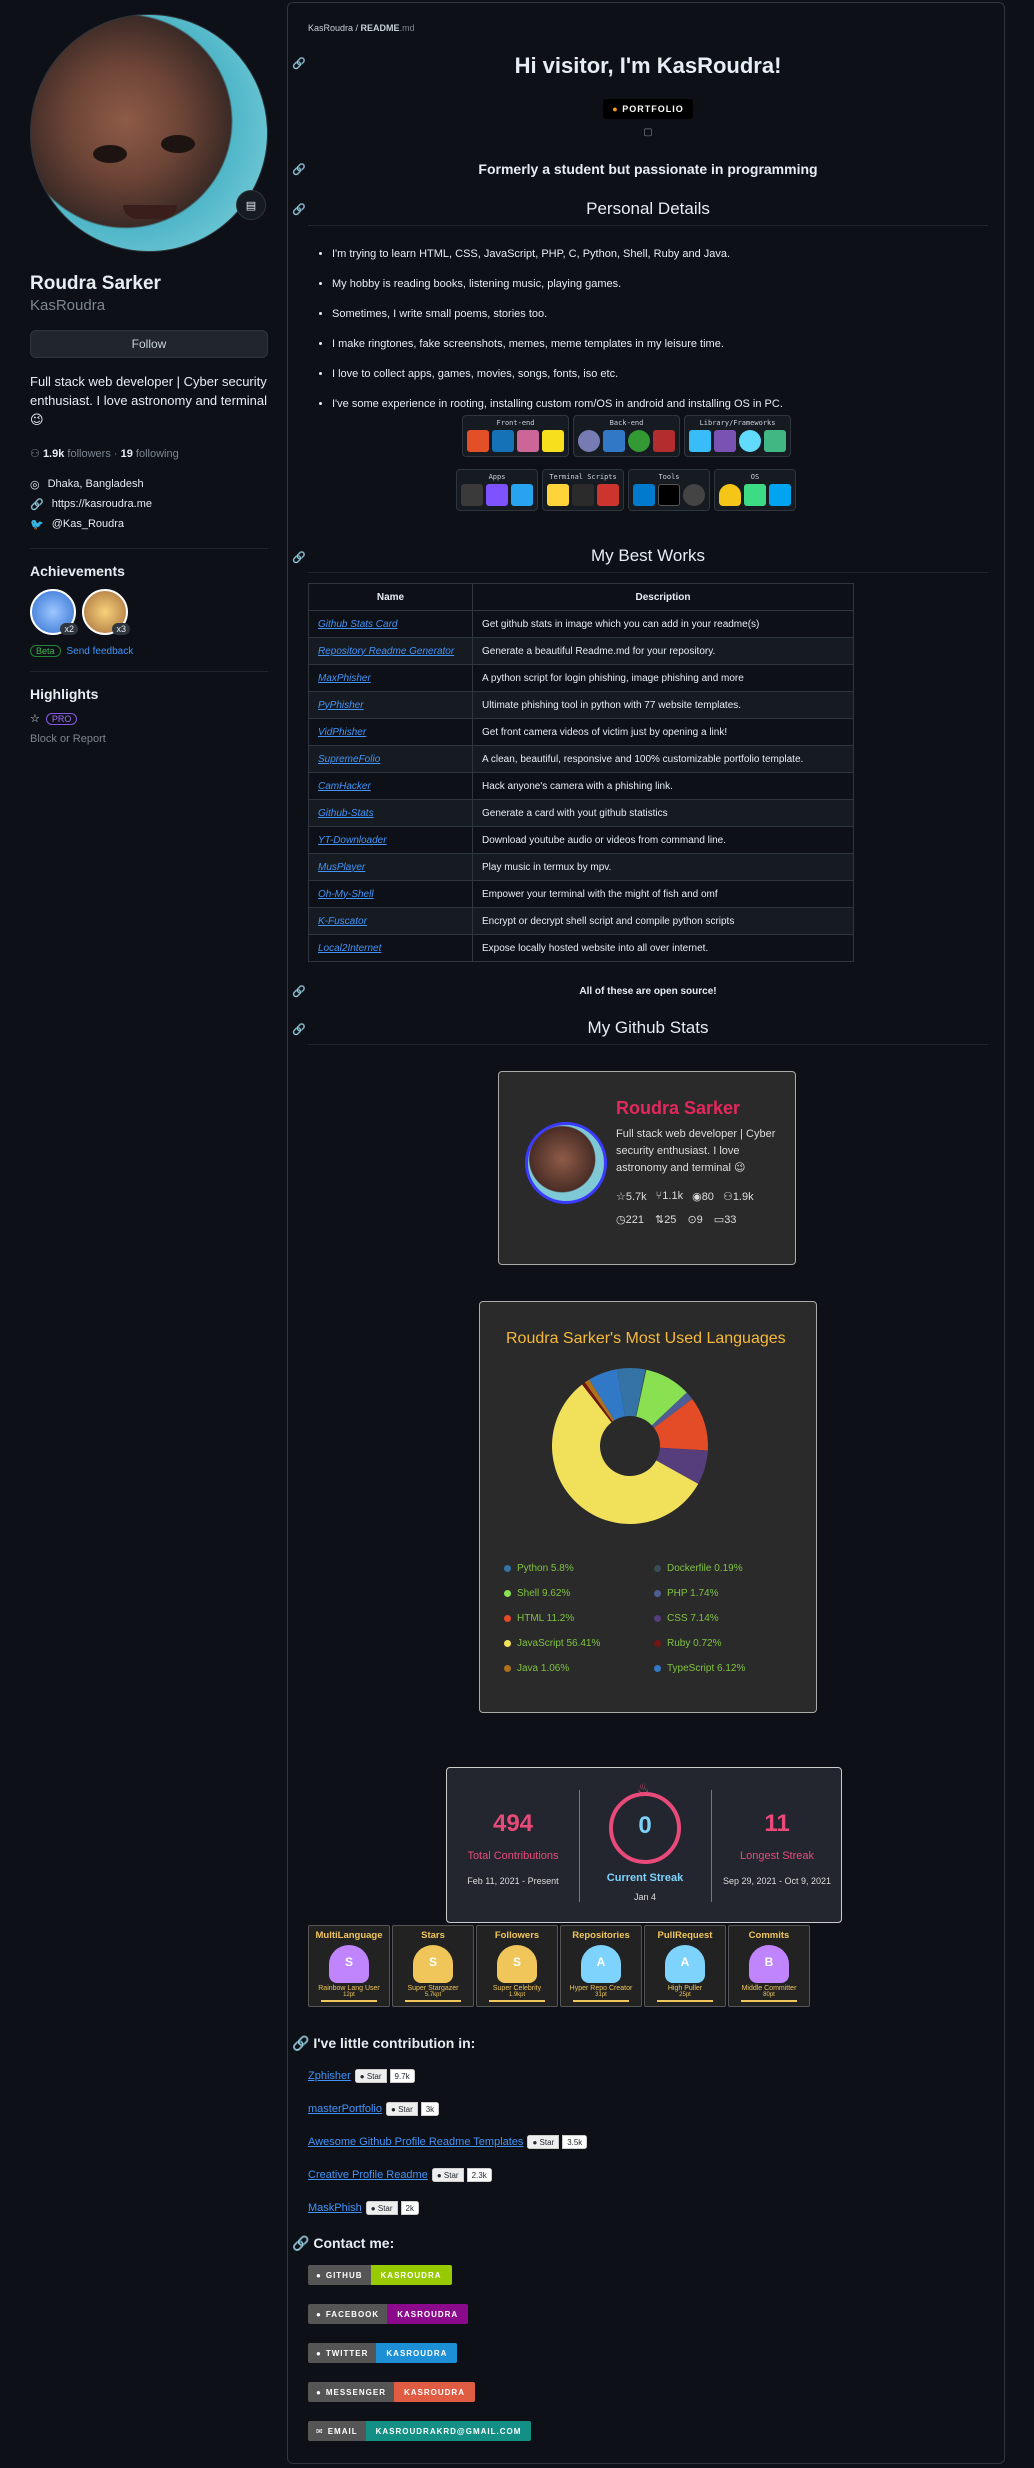  Describe the element at coordinates (601, 1966) in the screenshot. I see `trophy-card: Repositories A Hyper Repo Creator 31pt` at that location.